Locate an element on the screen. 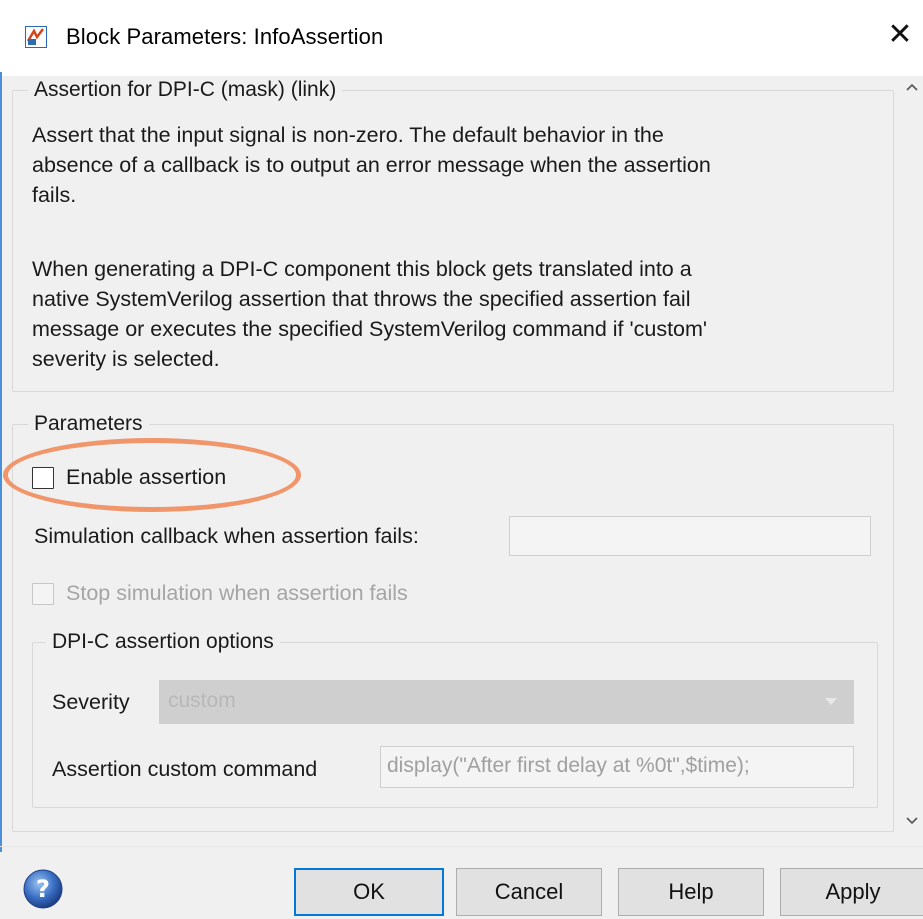 The width and height of the screenshot is (923, 919). enable-assertion-label: Enable assertion is located at coordinates (146, 477).